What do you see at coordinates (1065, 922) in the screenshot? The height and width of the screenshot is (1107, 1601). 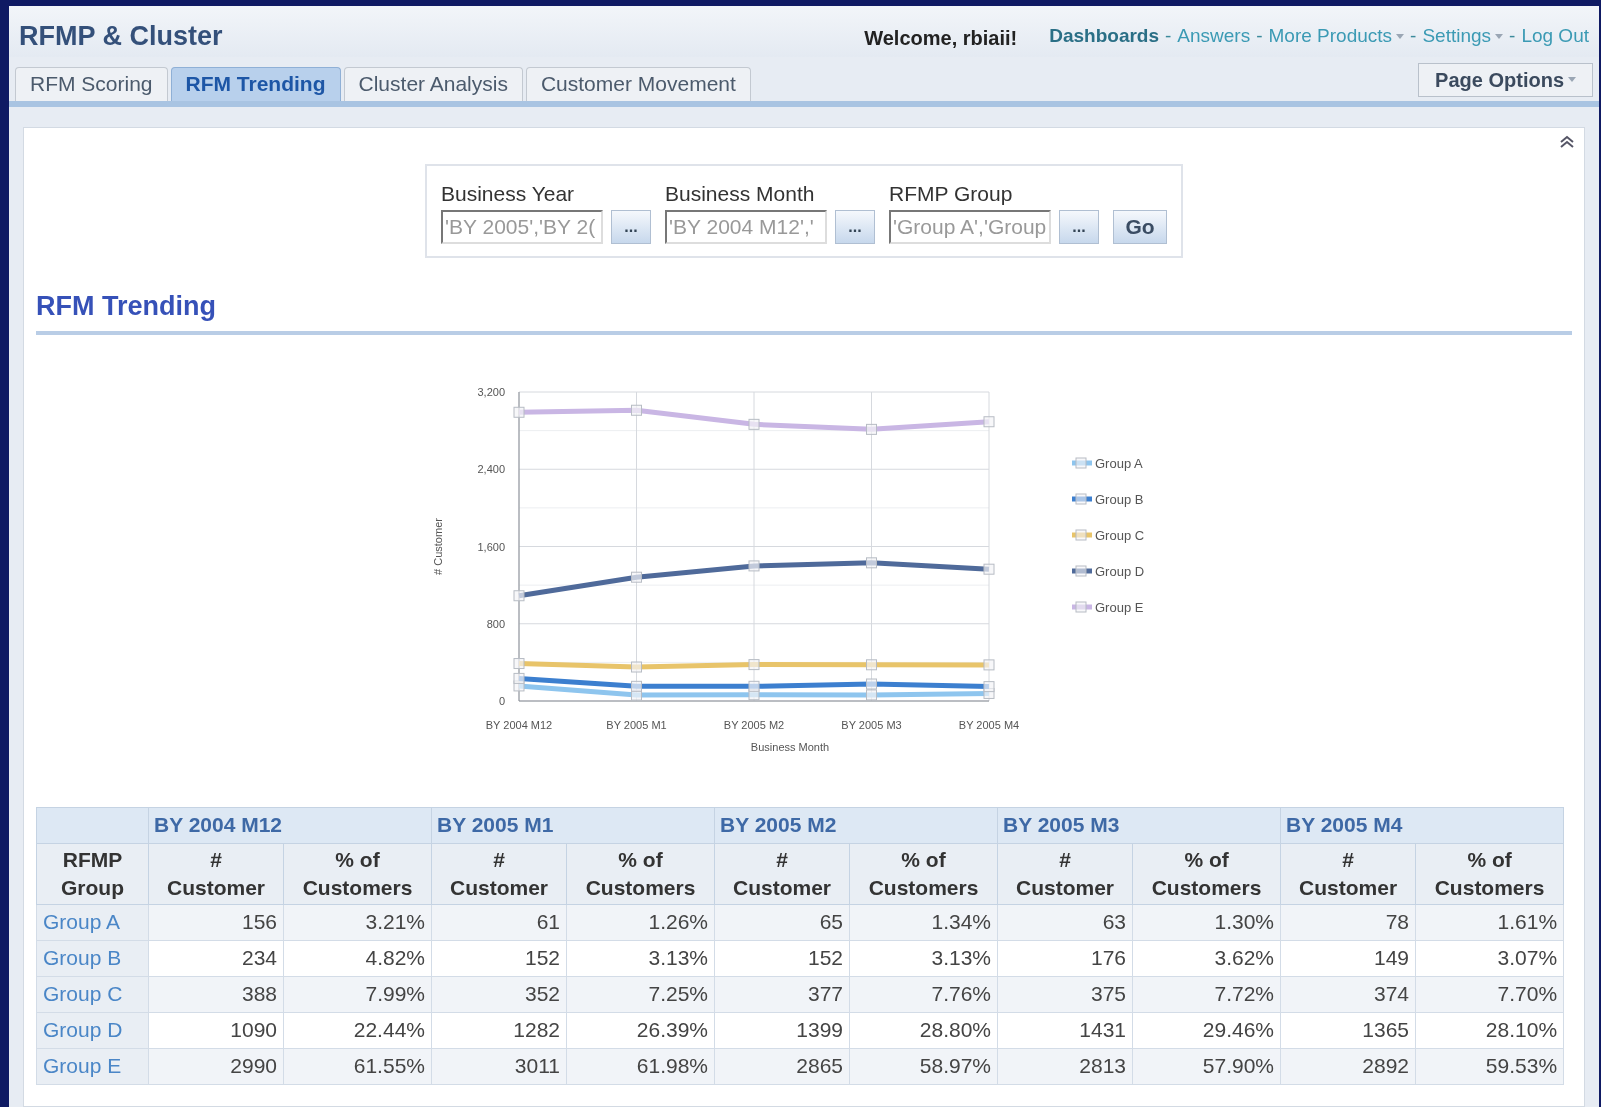 I see `table-cell: 63` at bounding box center [1065, 922].